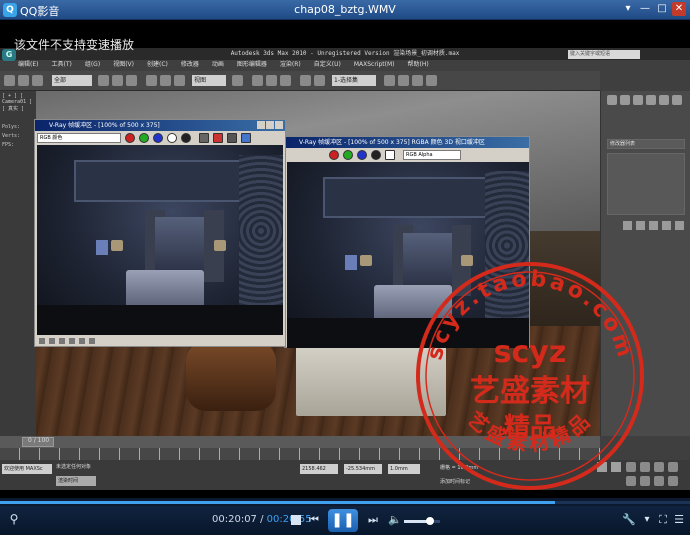  Describe the element at coordinates (300, 81) in the screenshot. I see `max-main-toolbar: 全部 视图 1-选择集` at that location.